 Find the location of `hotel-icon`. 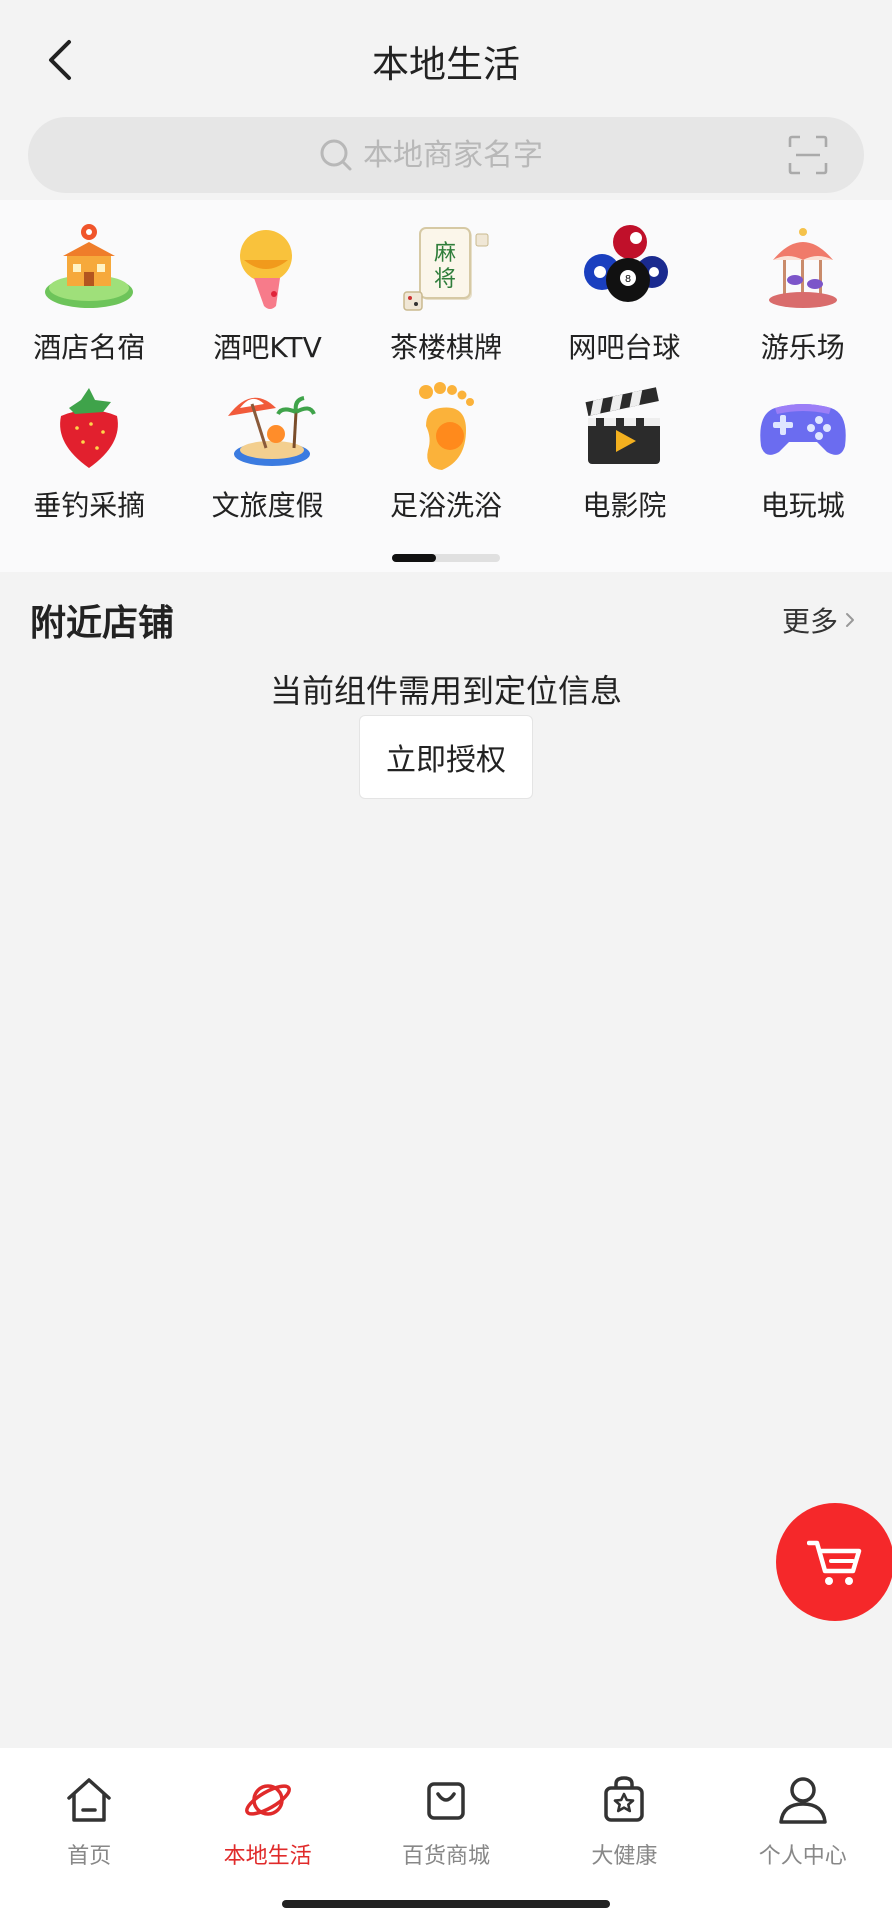

hotel-icon is located at coordinates (89, 266).